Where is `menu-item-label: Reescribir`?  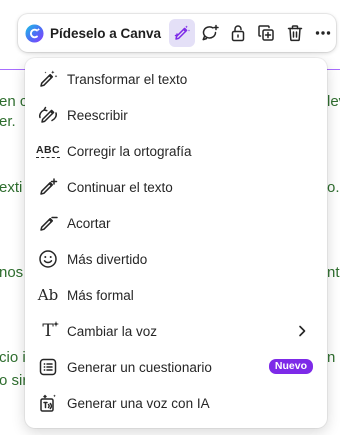
menu-item-label: Reescribir is located at coordinates (97, 115).